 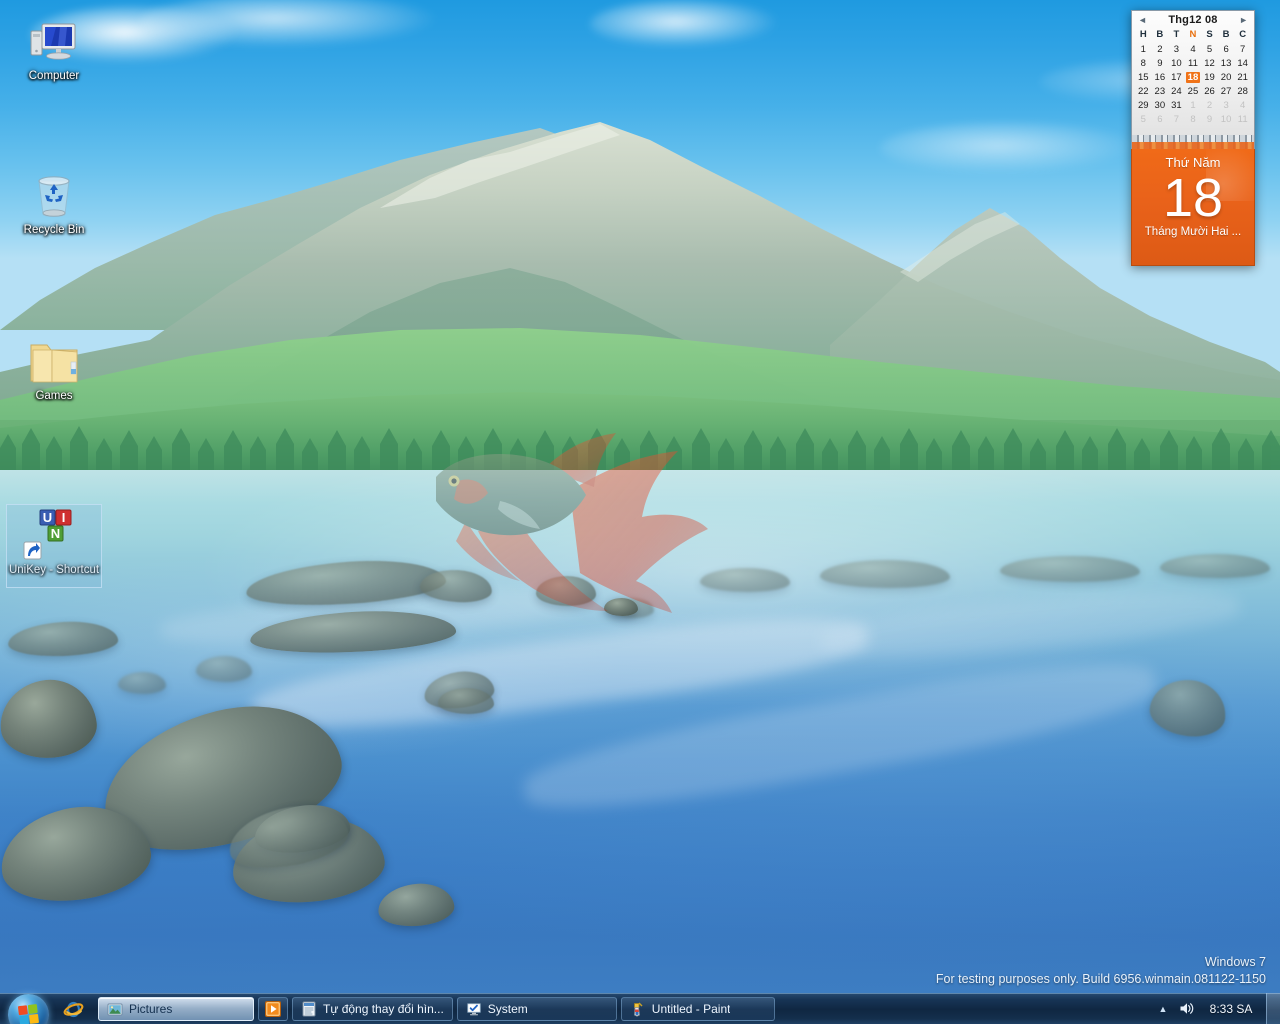 What do you see at coordinates (507, 1009) in the screenshot?
I see `taskbar-item-label: System` at bounding box center [507, 1009].